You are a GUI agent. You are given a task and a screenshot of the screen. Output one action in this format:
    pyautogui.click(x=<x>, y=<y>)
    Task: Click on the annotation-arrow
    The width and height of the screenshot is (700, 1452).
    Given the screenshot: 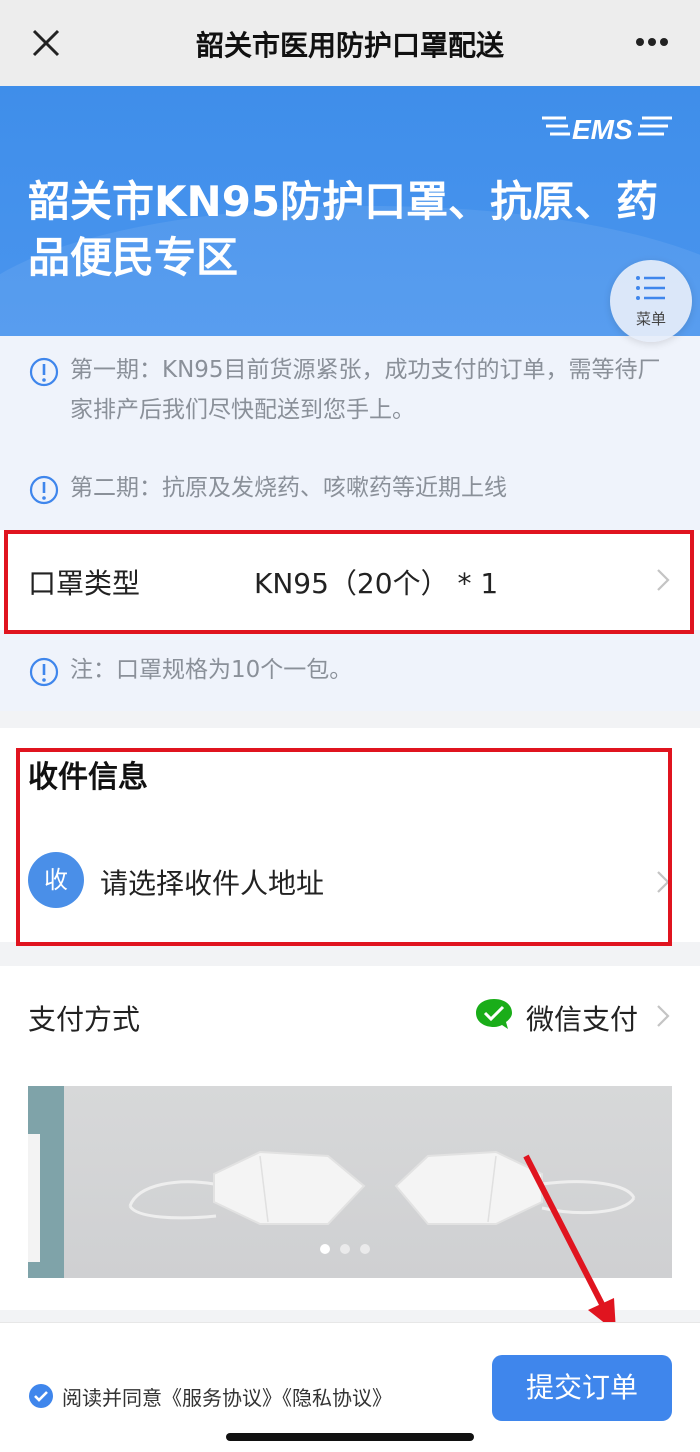 What is the action you would take?
    pyautogui.click(x=569, y=1243)
    